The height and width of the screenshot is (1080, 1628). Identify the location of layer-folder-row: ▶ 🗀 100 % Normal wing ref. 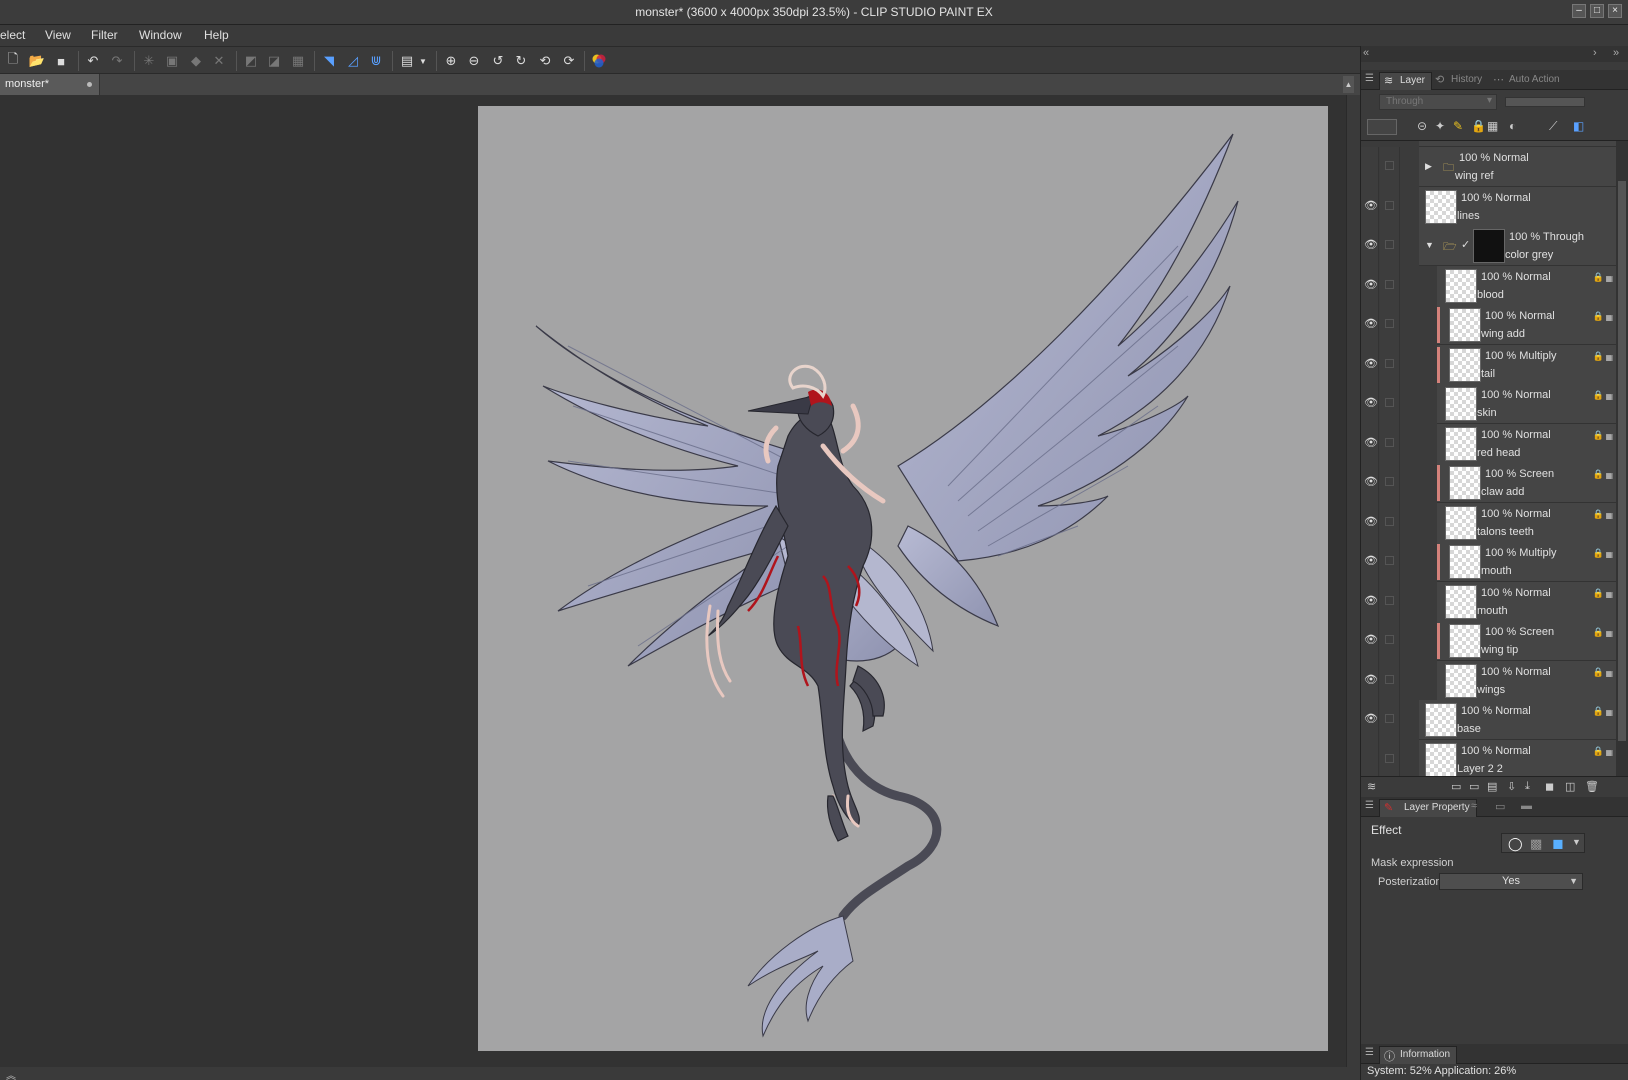
(1488, 167).